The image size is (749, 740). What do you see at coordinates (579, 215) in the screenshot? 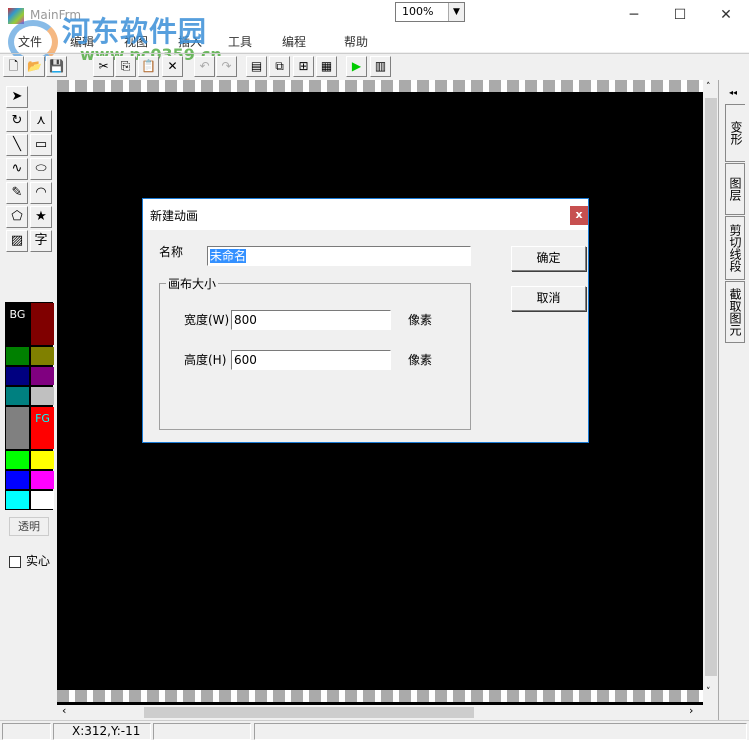
I see `dialog-close-button: x` at bounding box center [579, 215].